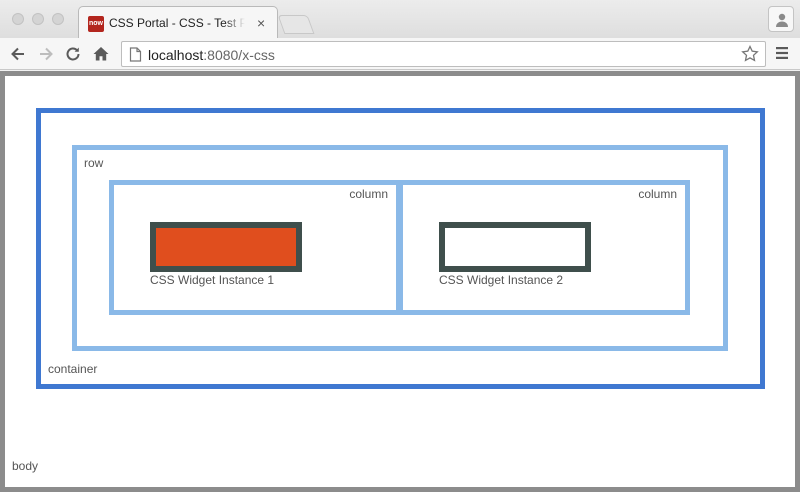 The height and width of the screenshot is (492, 800). Describe the element at coordinates (400, 19) in the screenshot. I see `browser-titlebar: now CSS Portal - CSS - Test Page ×` at that location.